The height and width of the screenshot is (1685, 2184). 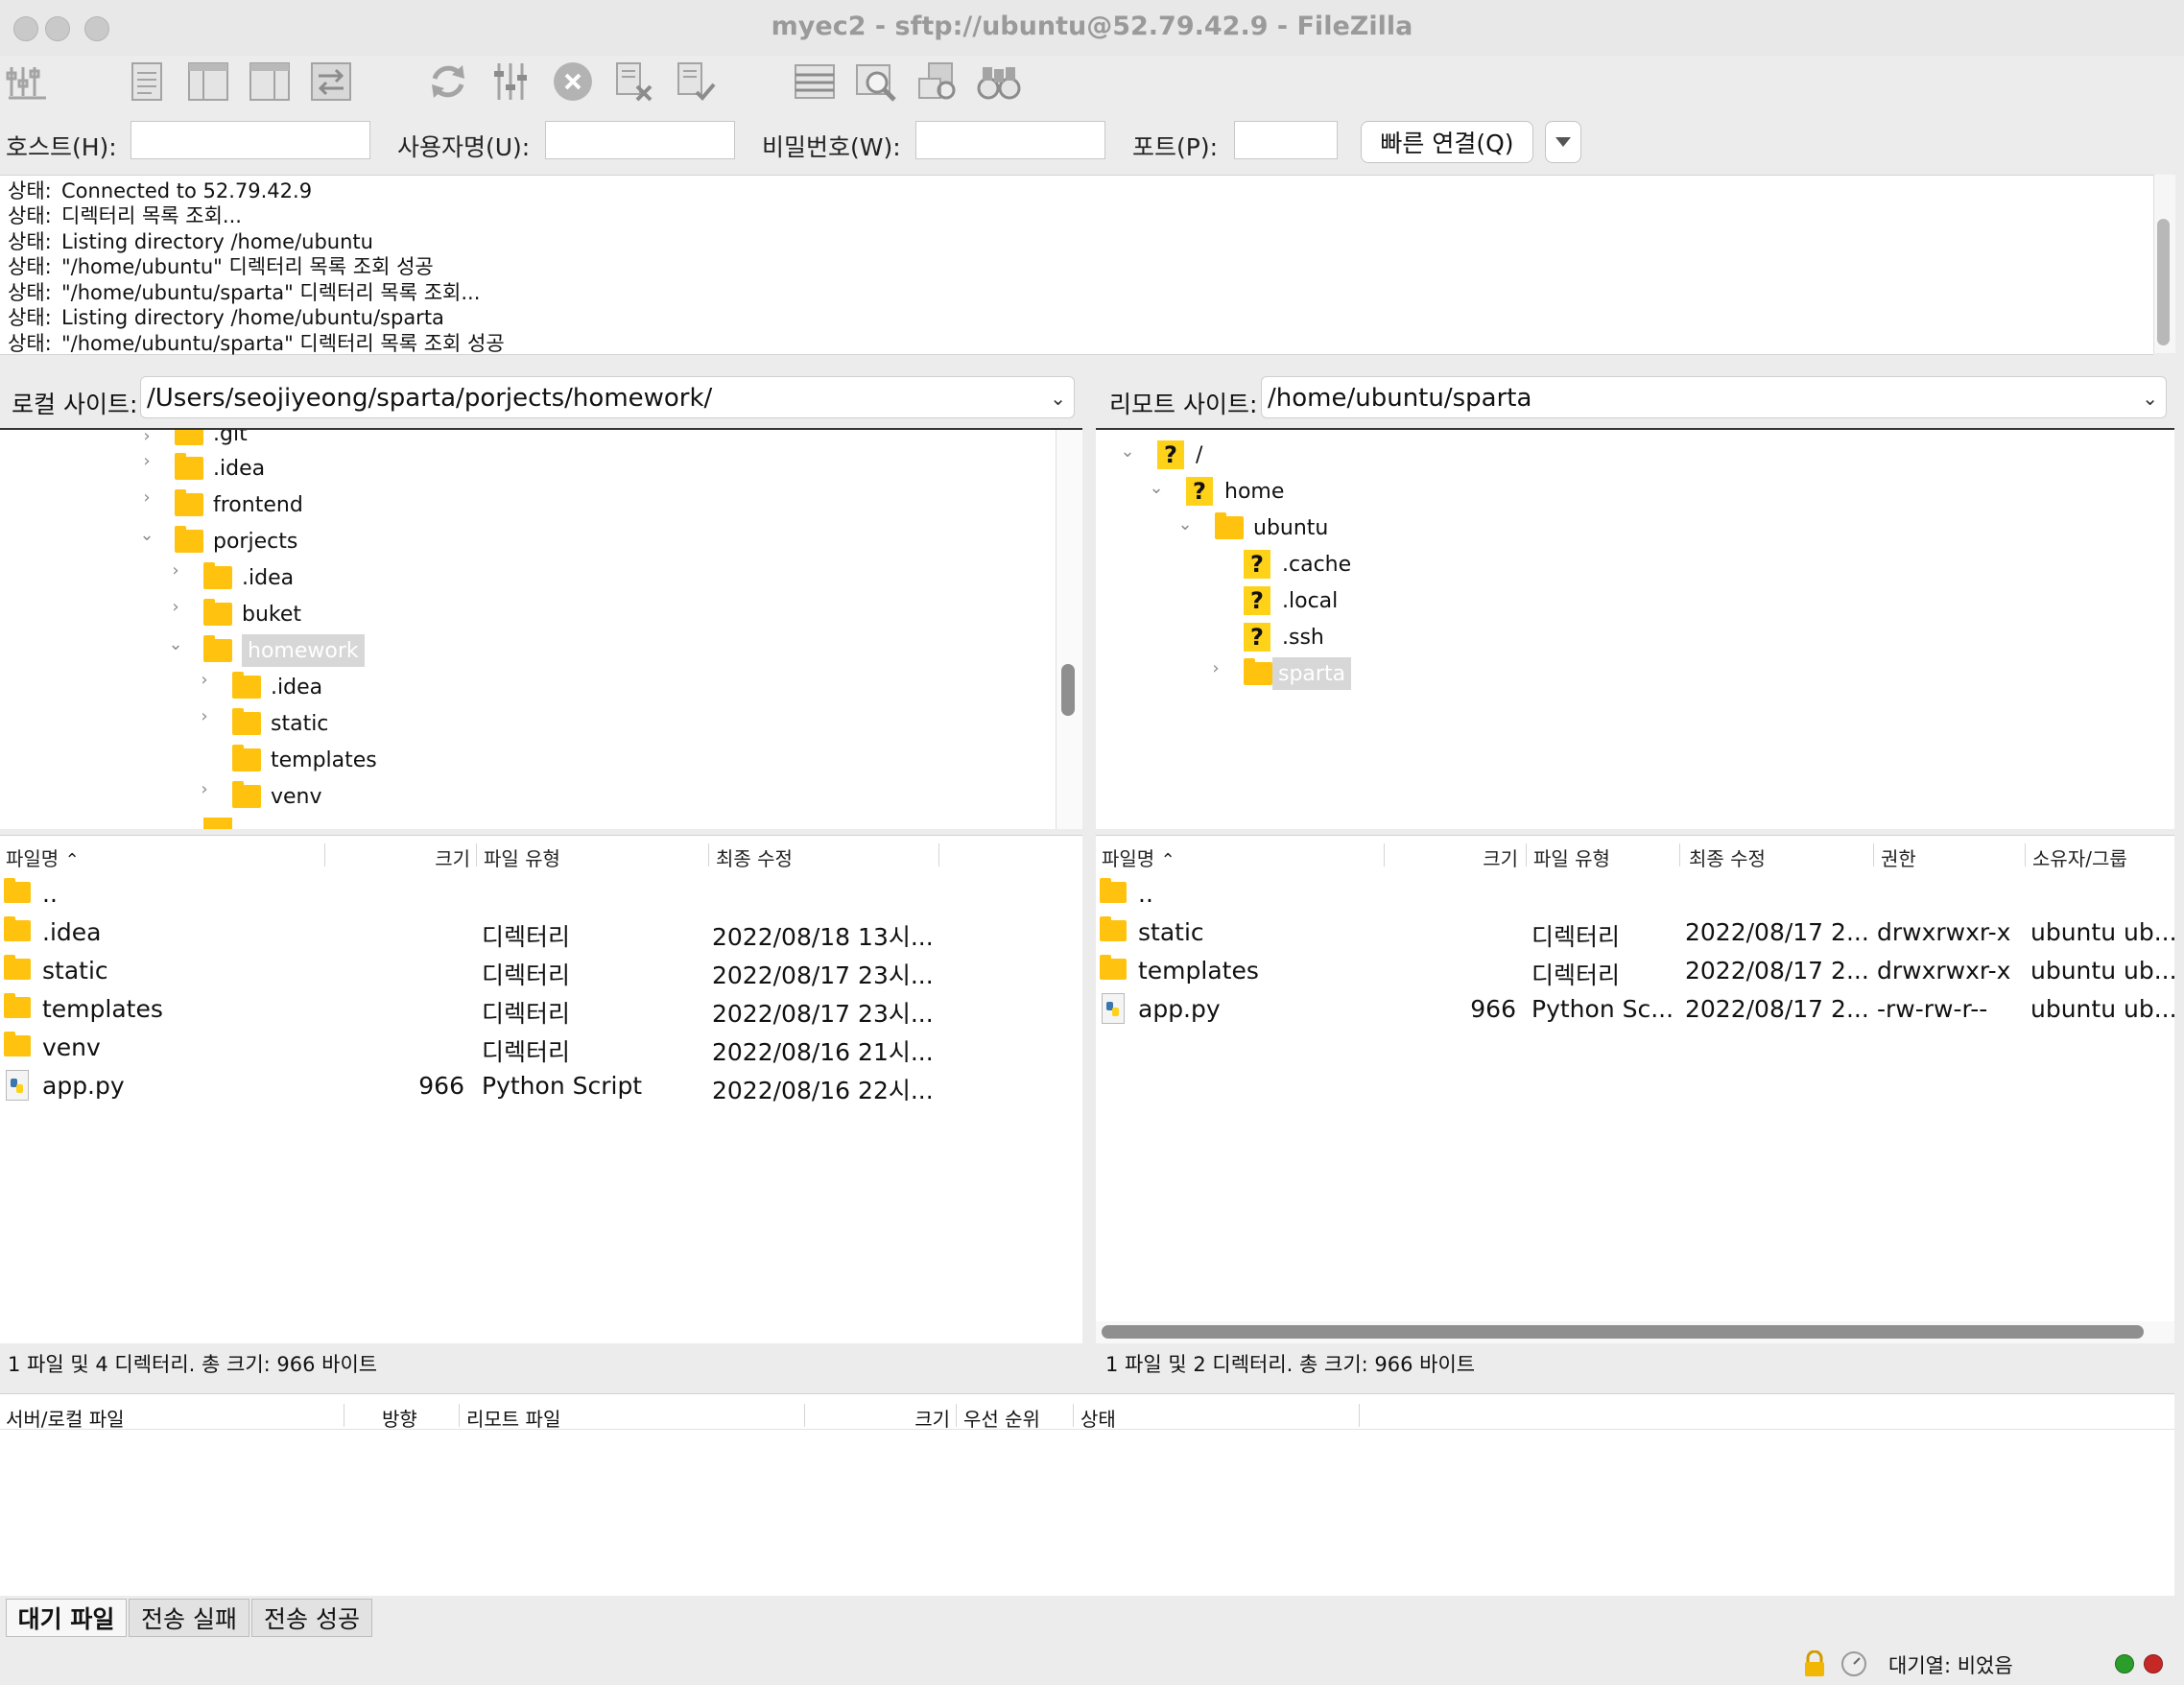 I want to click on username-input, so click(x=640, y=140).